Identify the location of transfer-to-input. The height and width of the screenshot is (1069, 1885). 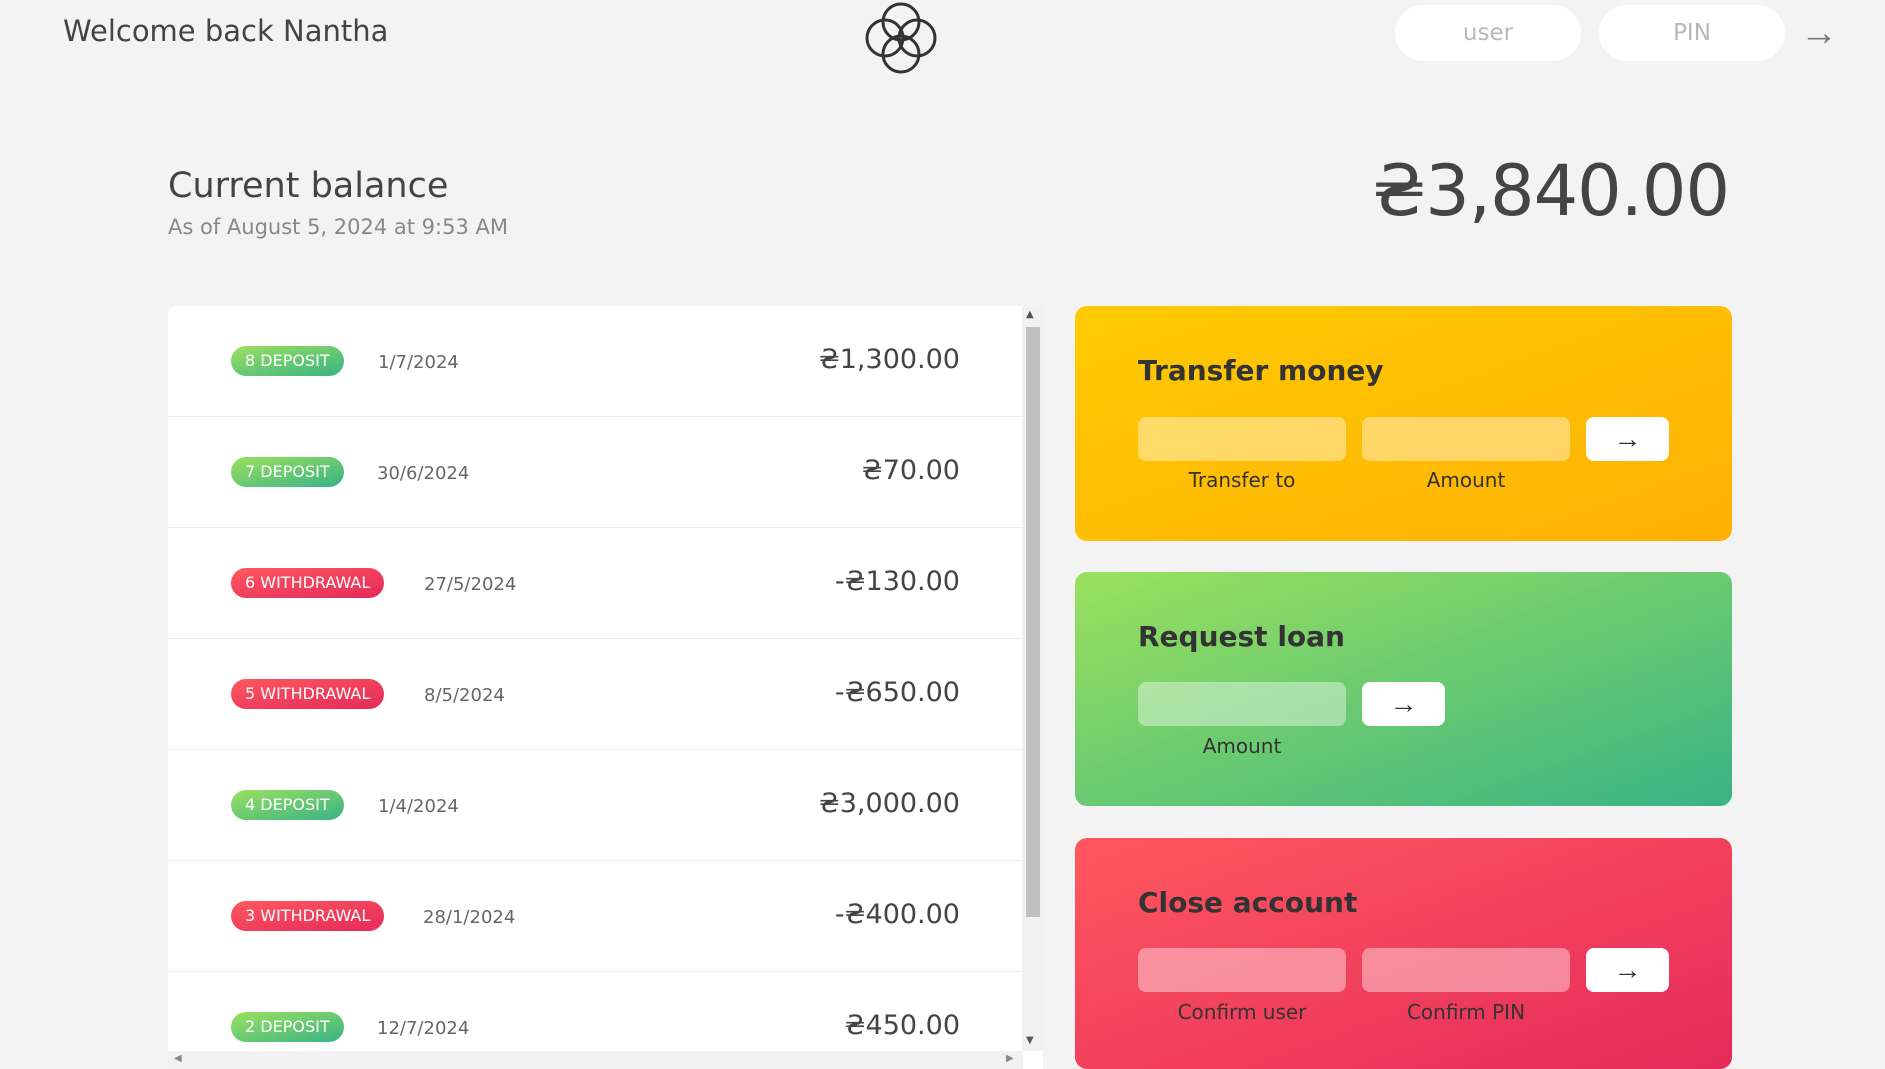
(1242, 439).